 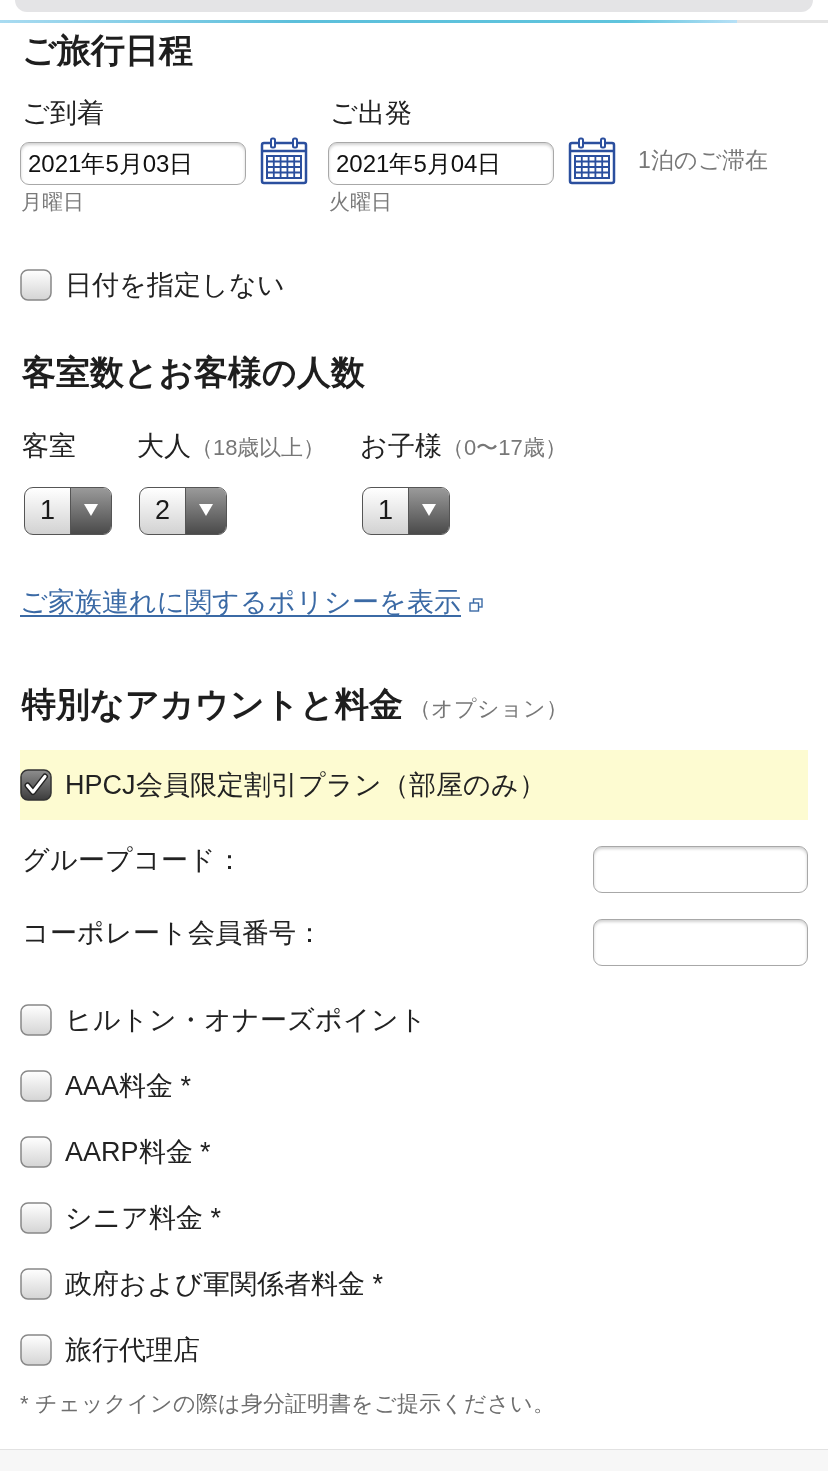 I want to click on checkbox-label: 日付を指定しない, so click(x=175, y=285).